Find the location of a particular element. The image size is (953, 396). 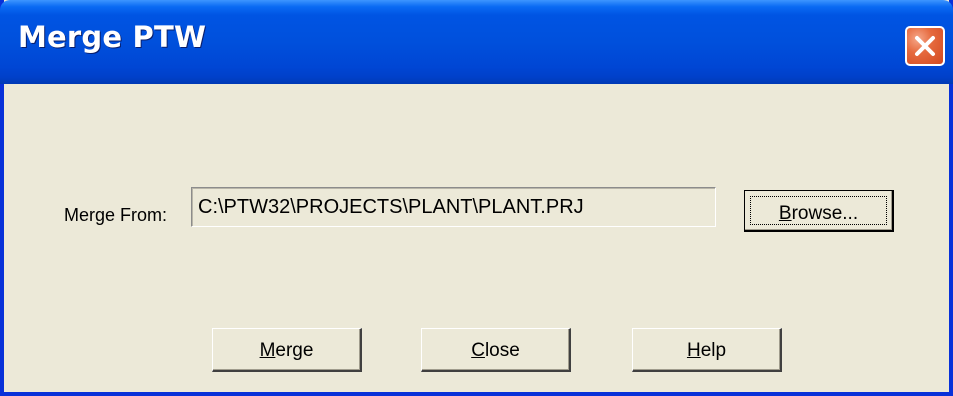

merge-label-rest: erge is located at coordinates (294, 350).